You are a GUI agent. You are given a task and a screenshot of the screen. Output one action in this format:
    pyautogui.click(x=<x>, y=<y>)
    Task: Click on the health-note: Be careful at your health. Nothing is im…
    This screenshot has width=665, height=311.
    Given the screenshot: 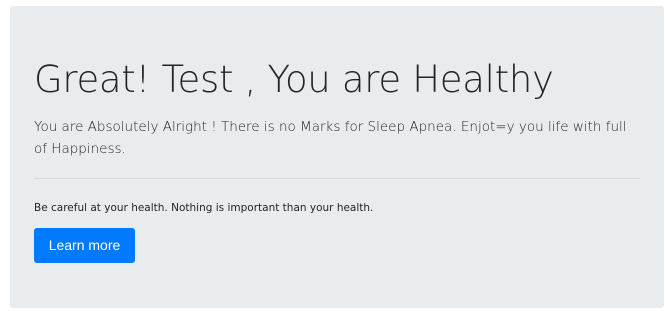 What is the action you would take?
    pyautogui.click(x=204, y=208)
    